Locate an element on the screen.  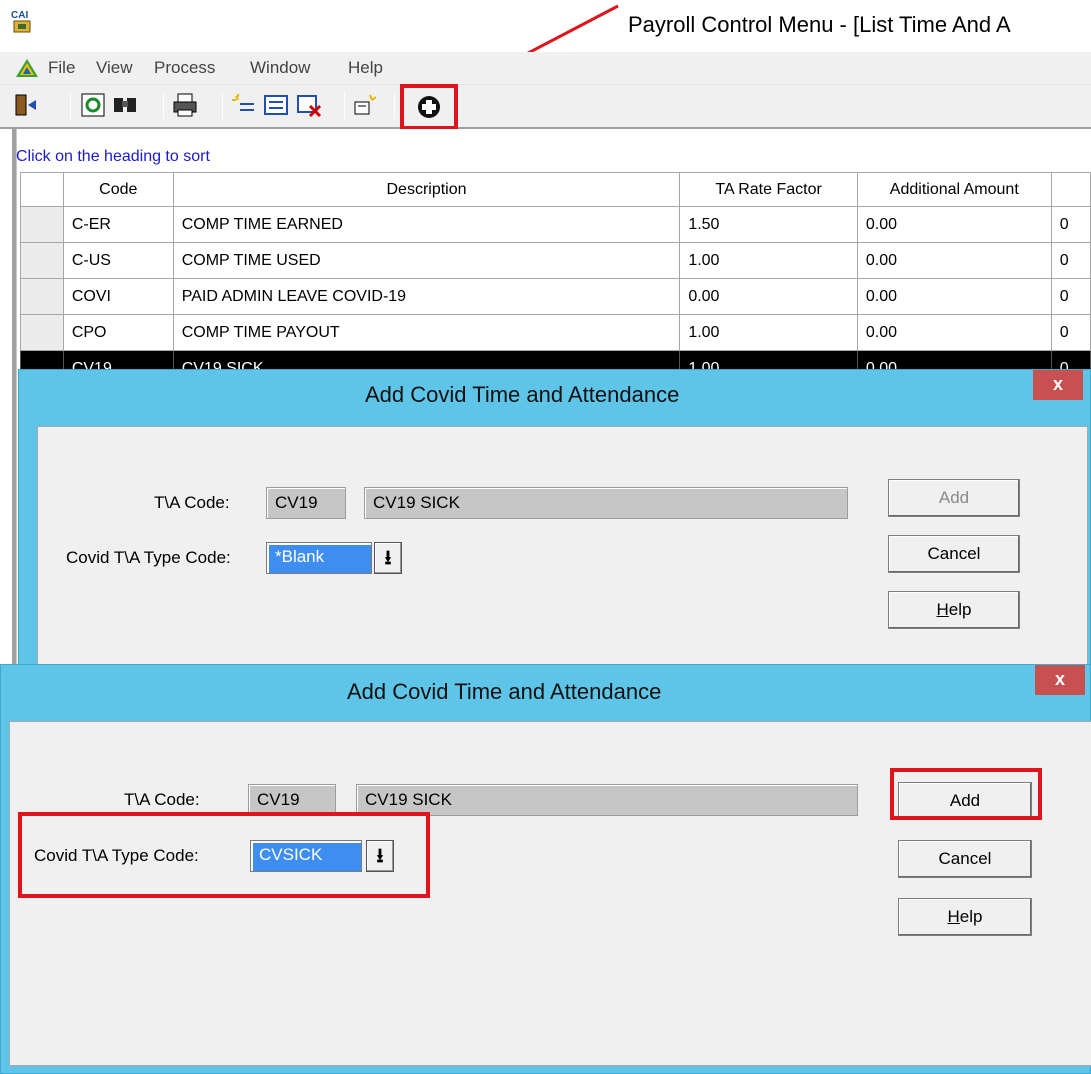
table-row: C-US COMP TIME USED 1.00 0.00 0 is located at coordinates (555, 260).